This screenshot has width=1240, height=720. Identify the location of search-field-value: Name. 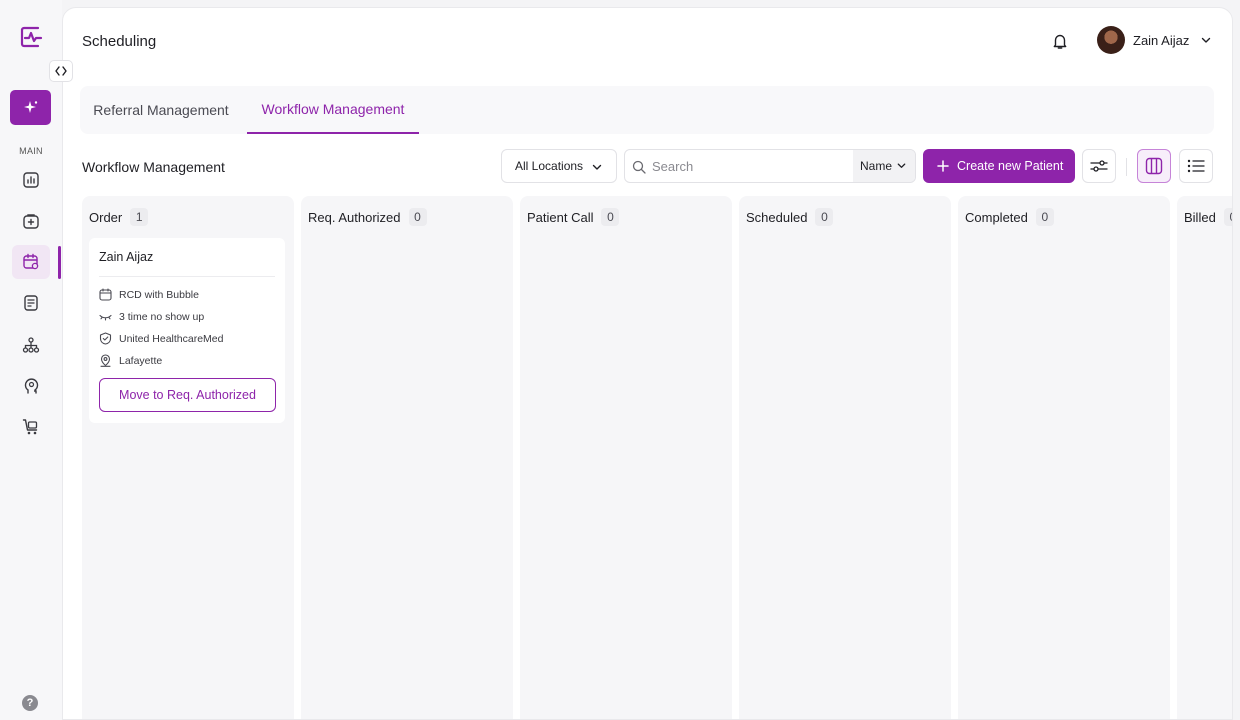
(876, 166).